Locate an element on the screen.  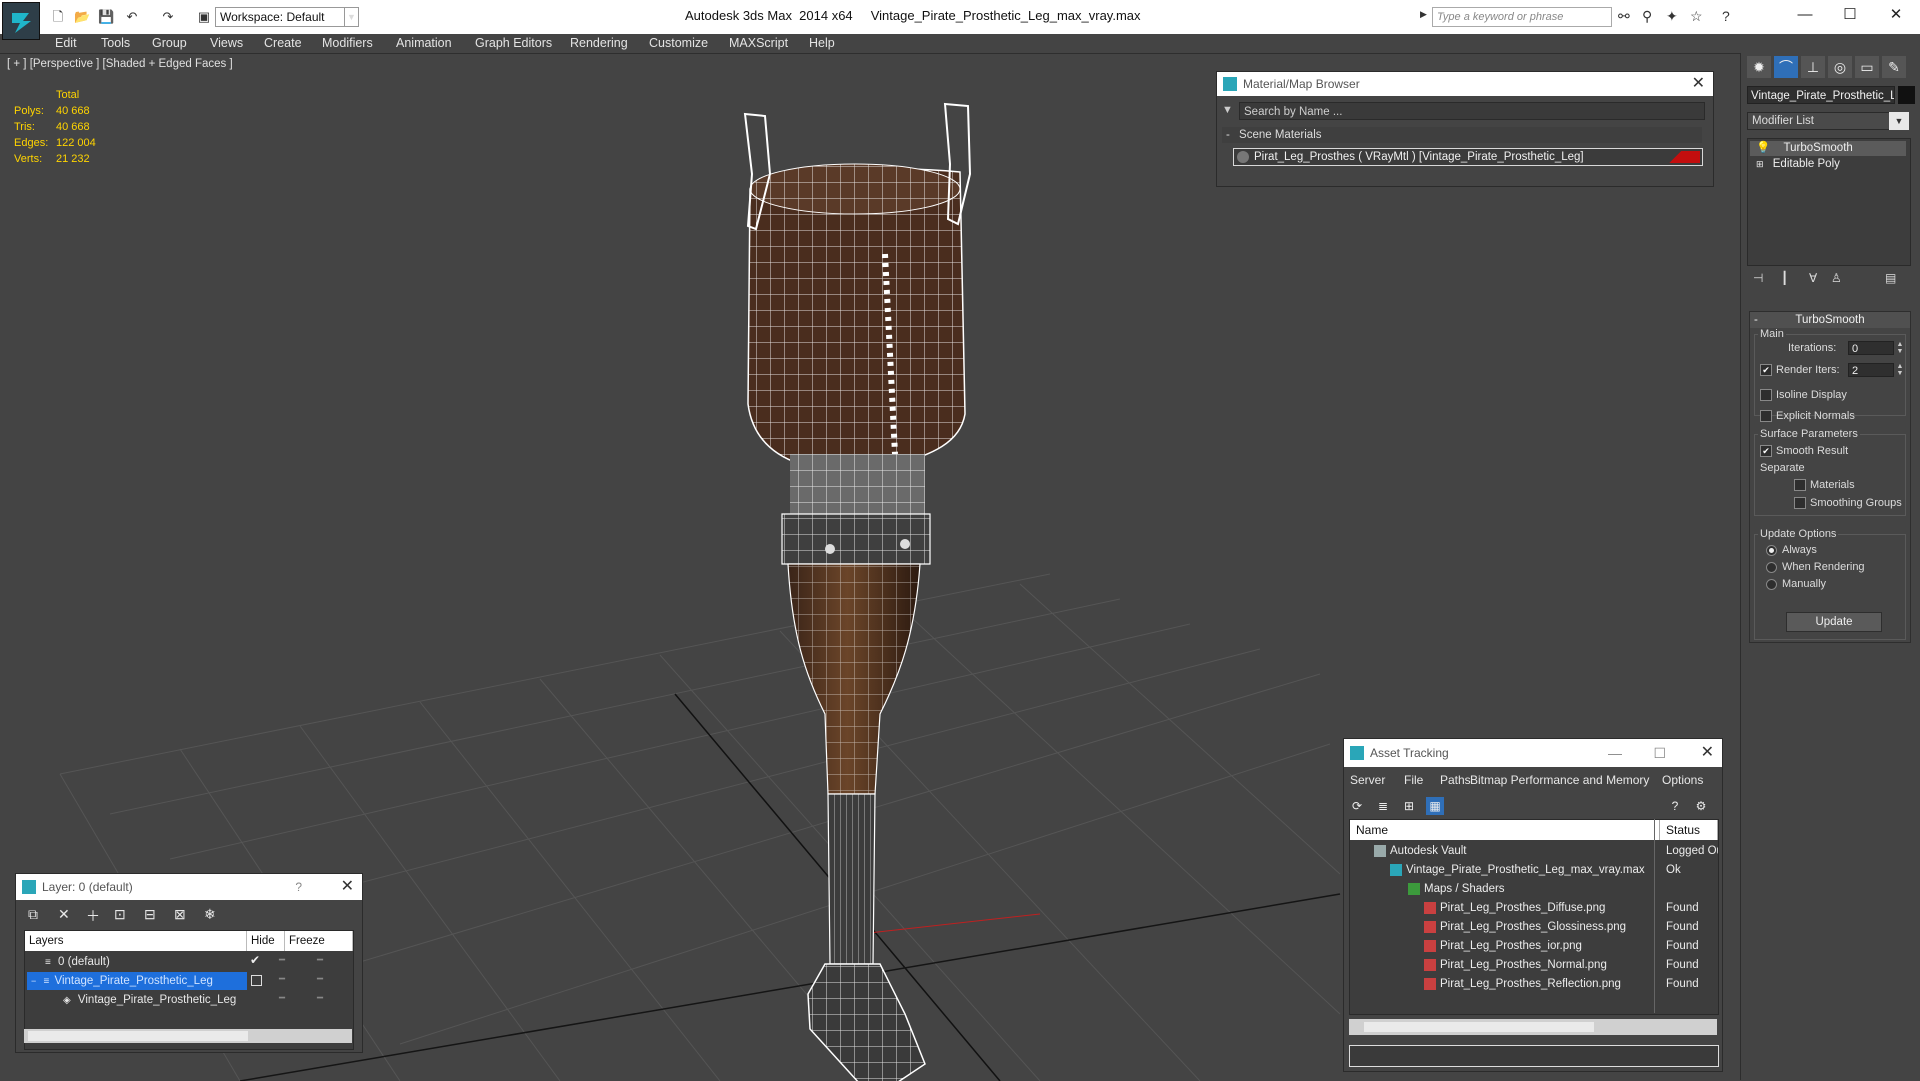
asset-row: Maps / Shaders is located at coordinates (1534, 889).